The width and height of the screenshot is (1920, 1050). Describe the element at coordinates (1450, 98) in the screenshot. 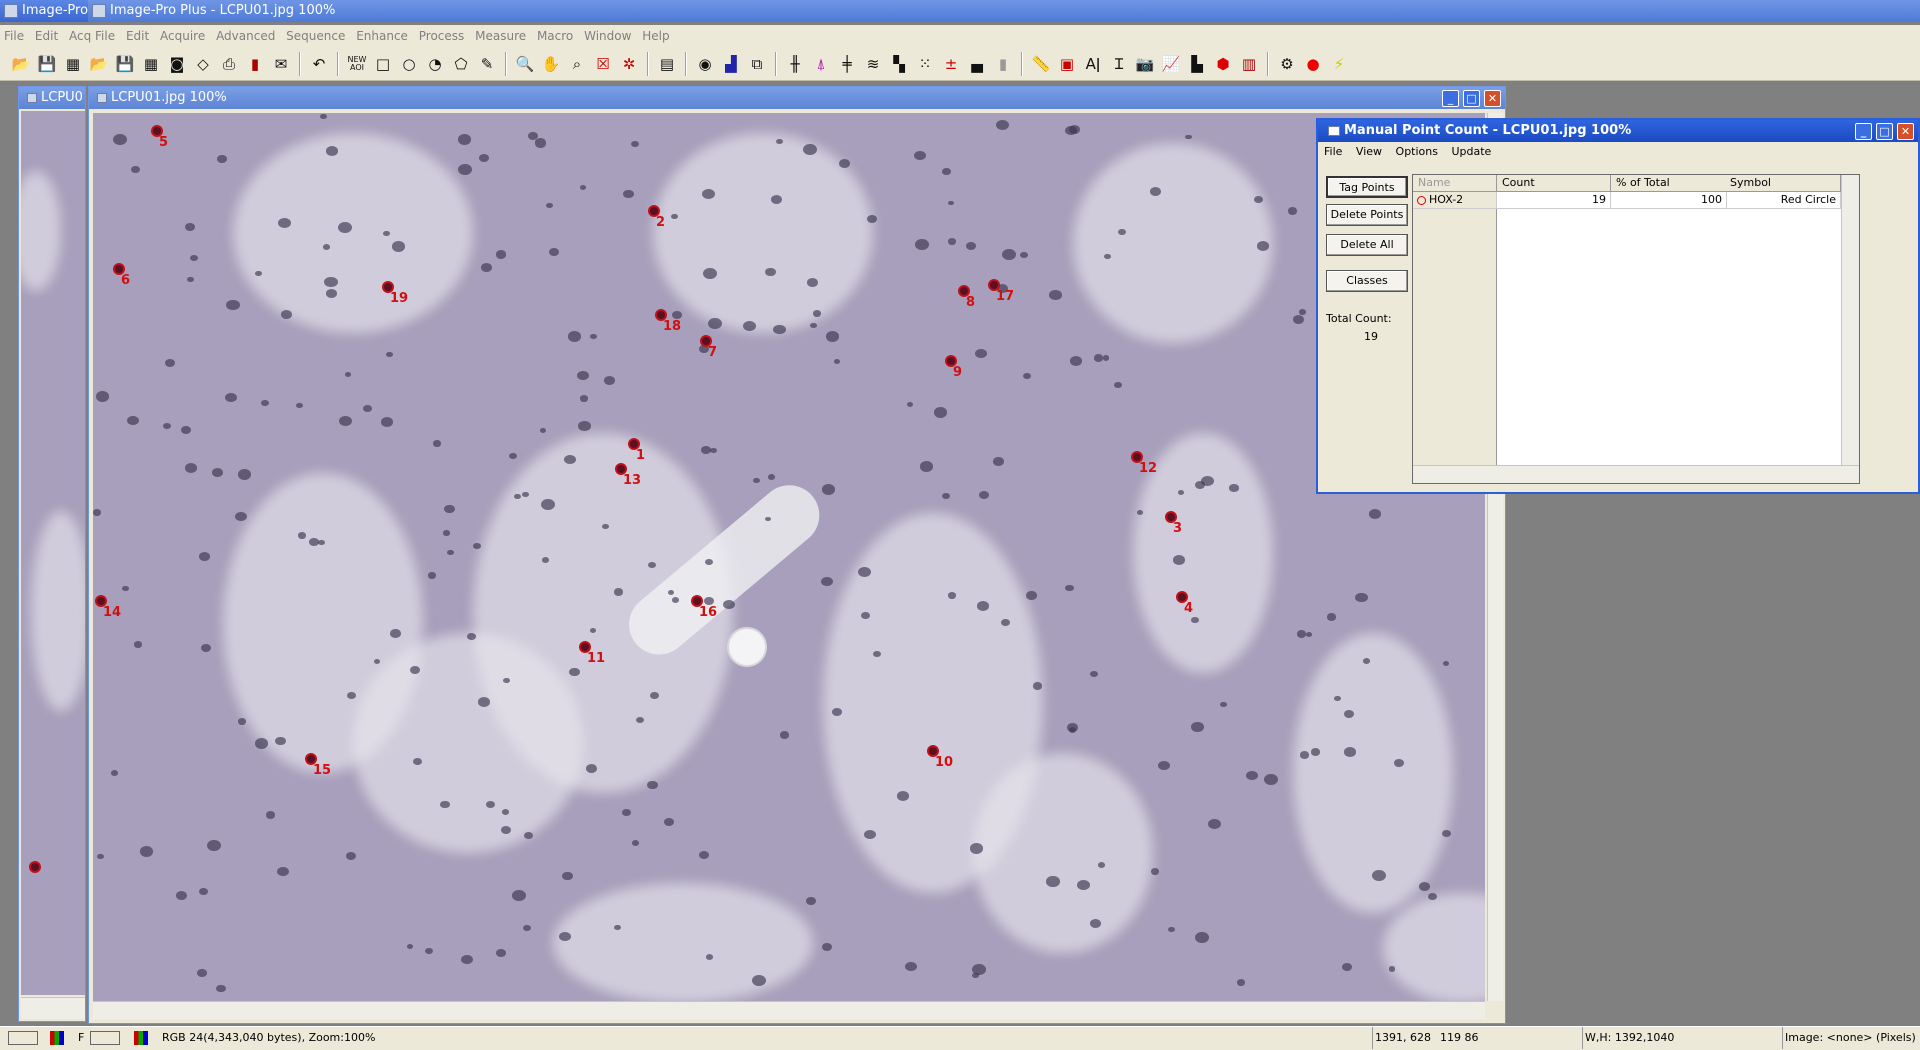

I see `minimize-button: _` at that location.